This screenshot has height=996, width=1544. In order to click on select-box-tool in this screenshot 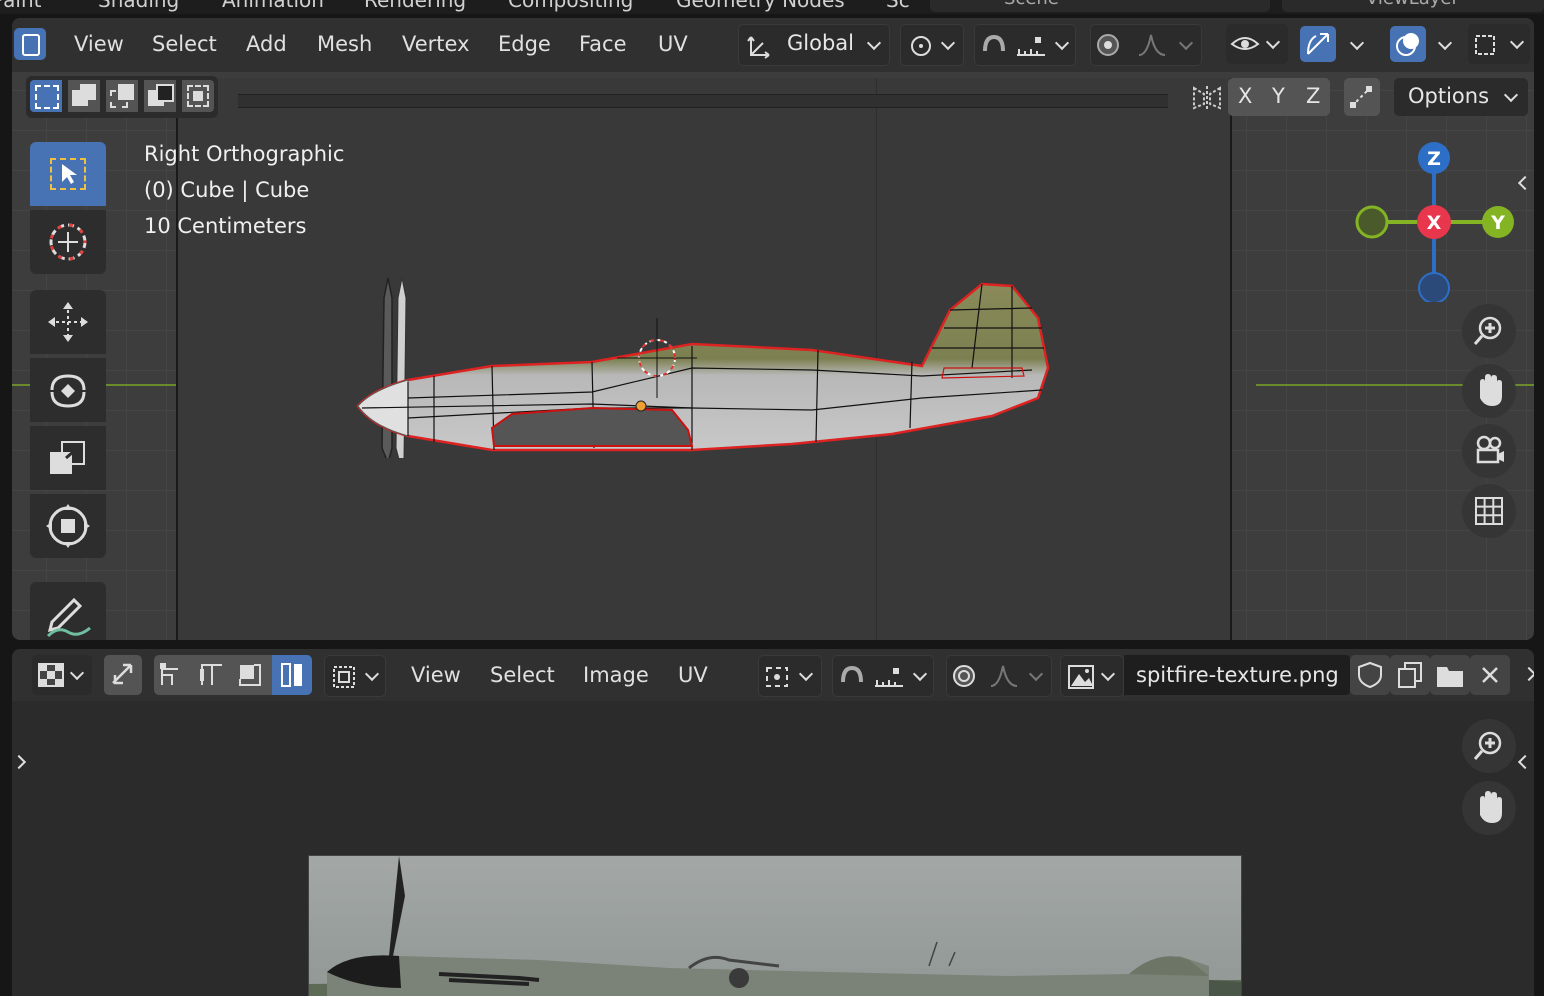, I will do `click(68, 174)`.